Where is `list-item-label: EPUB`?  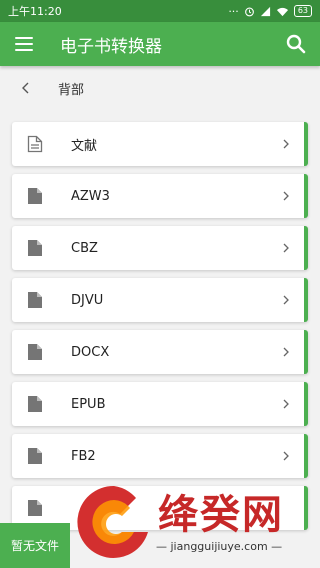 list-item-label: EPUB is located at coordinates (88, 404).